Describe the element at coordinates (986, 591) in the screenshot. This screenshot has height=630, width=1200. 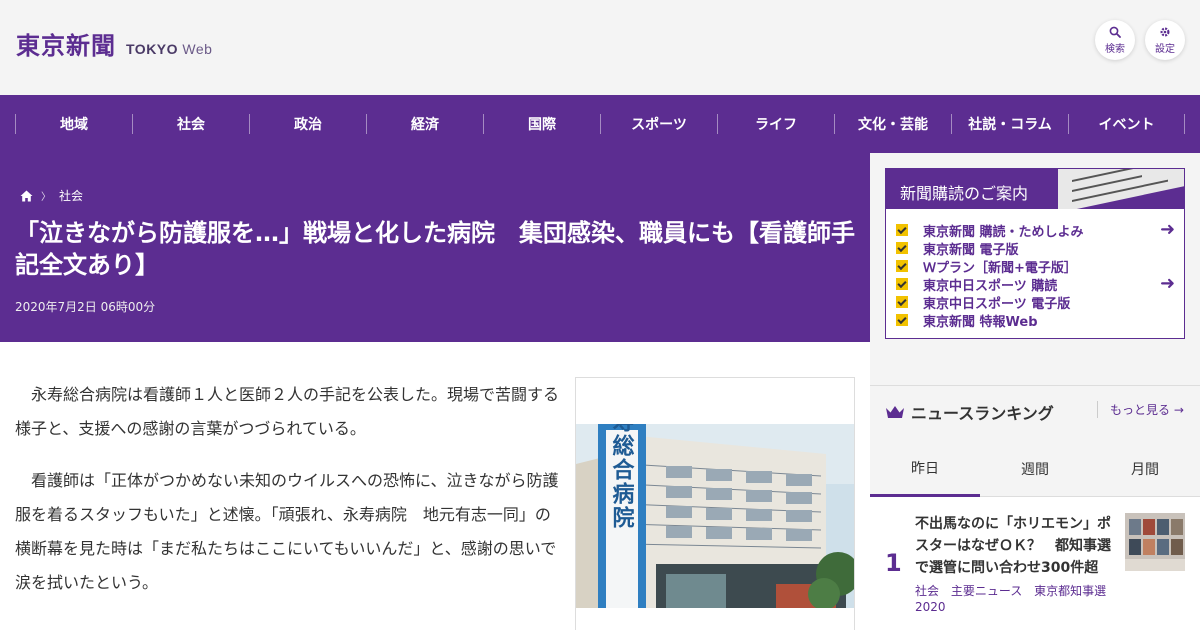
I see `tag-link: 主要ニュース` at that location.